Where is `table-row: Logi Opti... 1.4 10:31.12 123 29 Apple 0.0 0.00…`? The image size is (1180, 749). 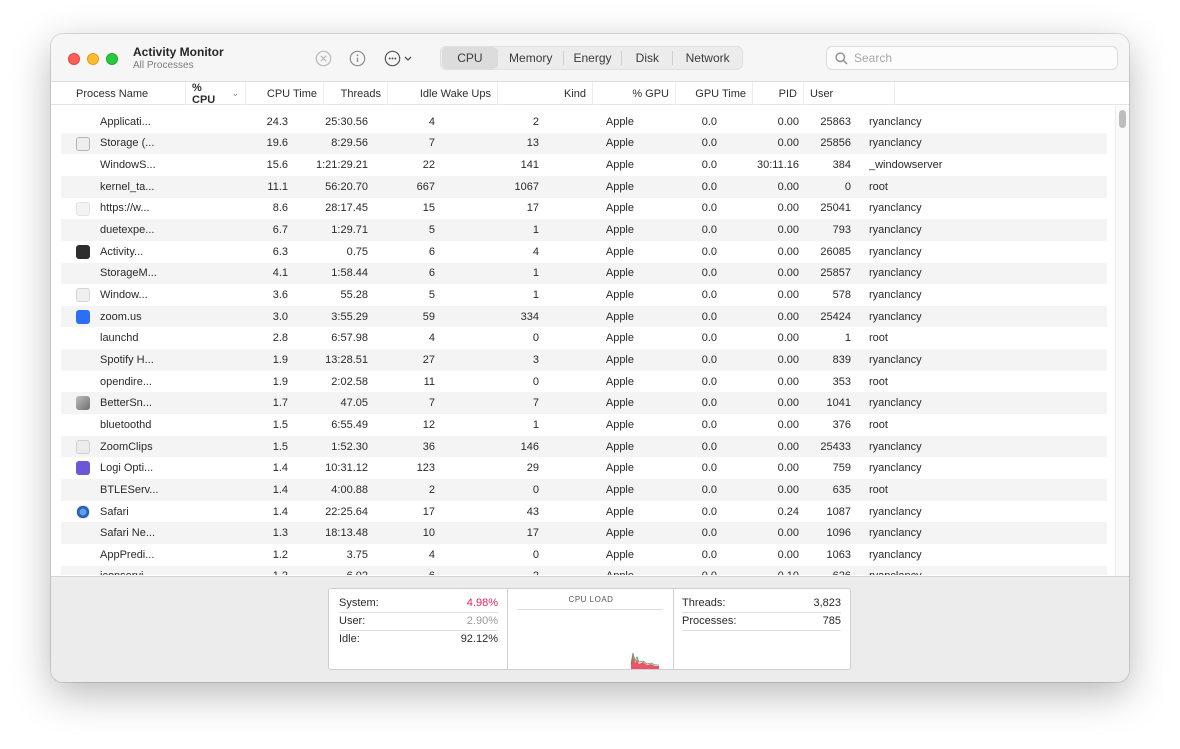
table-row: Logi Opti... 1.4 10:31.12 123 29 Apple 0.0 0.00… is located at coordinates (584, 468).